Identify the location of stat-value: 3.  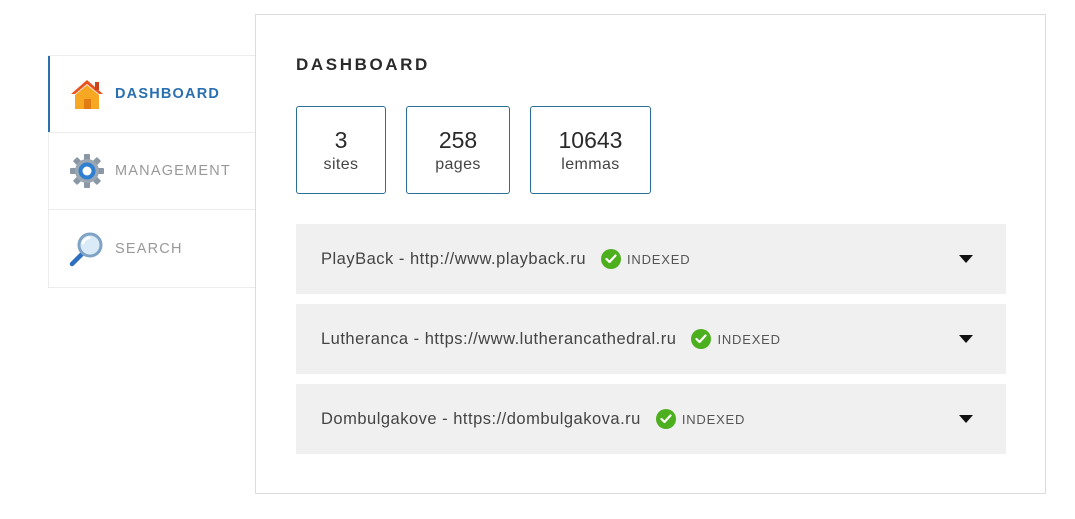
(341, 140).